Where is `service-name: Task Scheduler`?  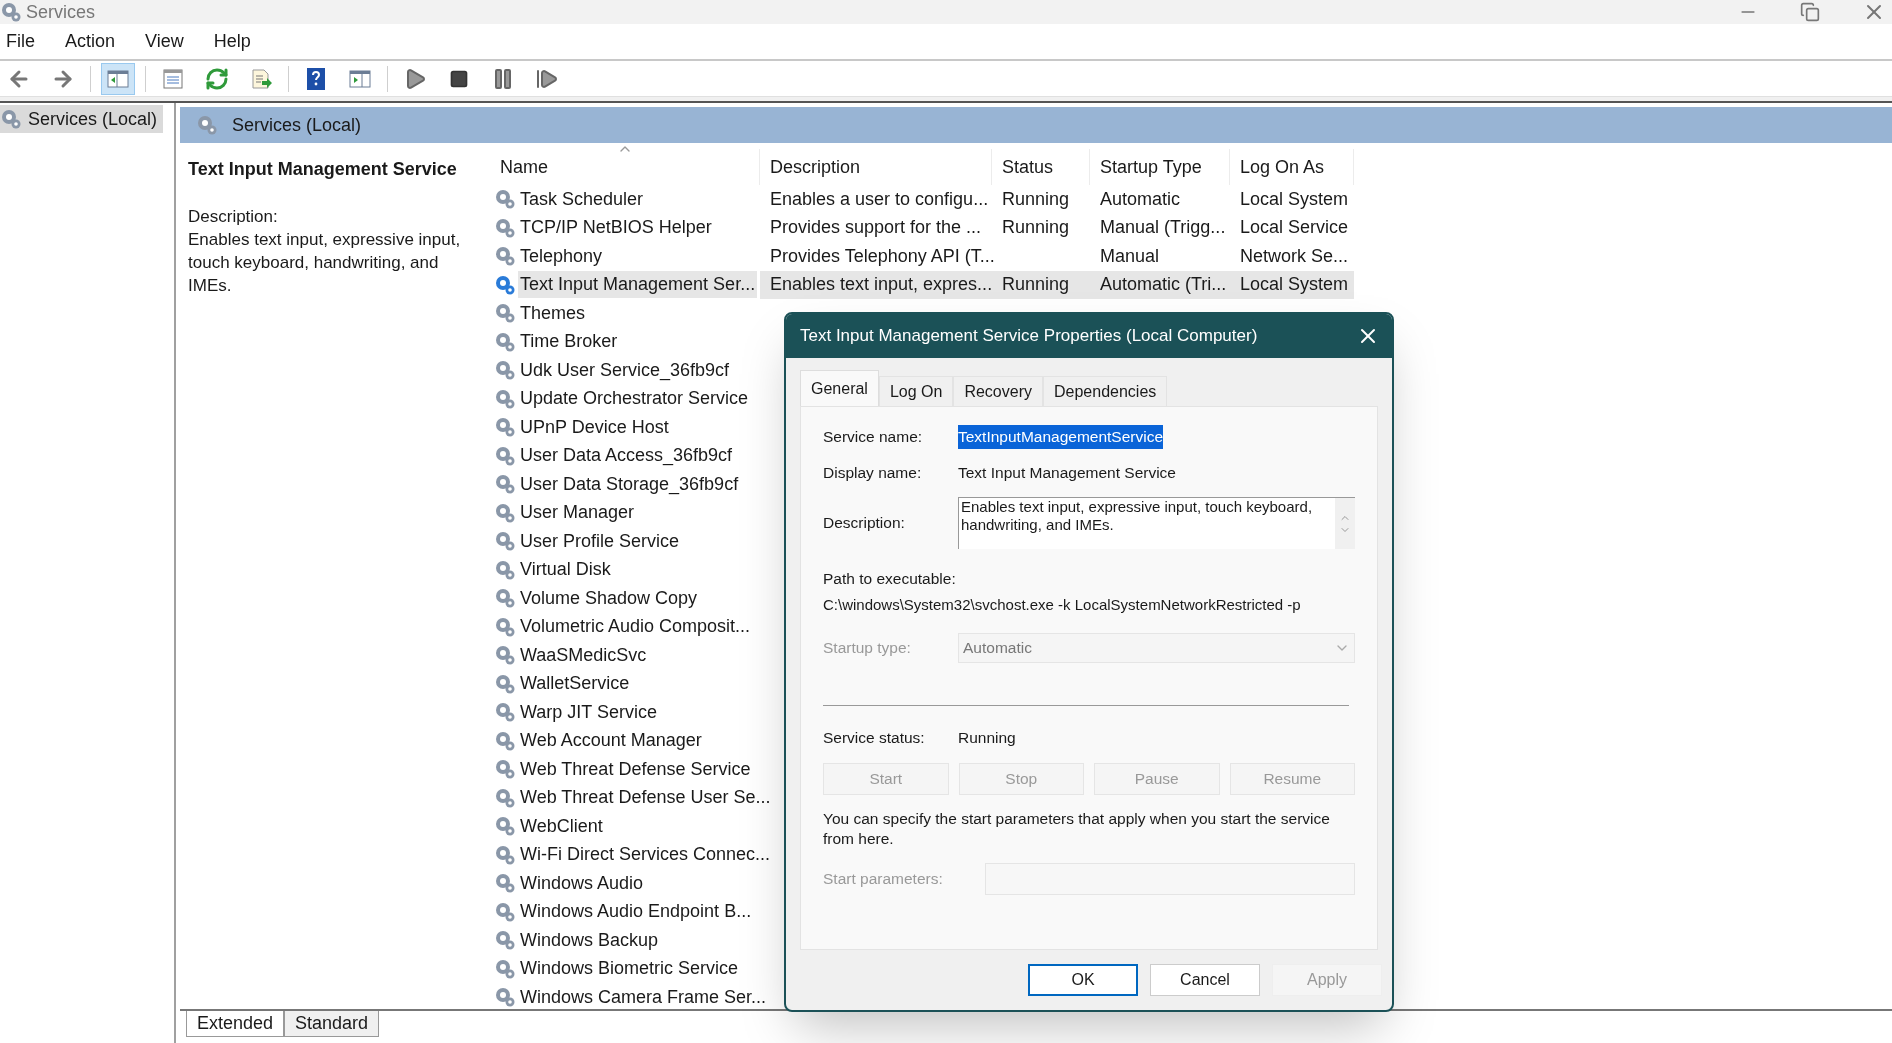
service-name: Task Scheduler is located at coordinates (582, 199).